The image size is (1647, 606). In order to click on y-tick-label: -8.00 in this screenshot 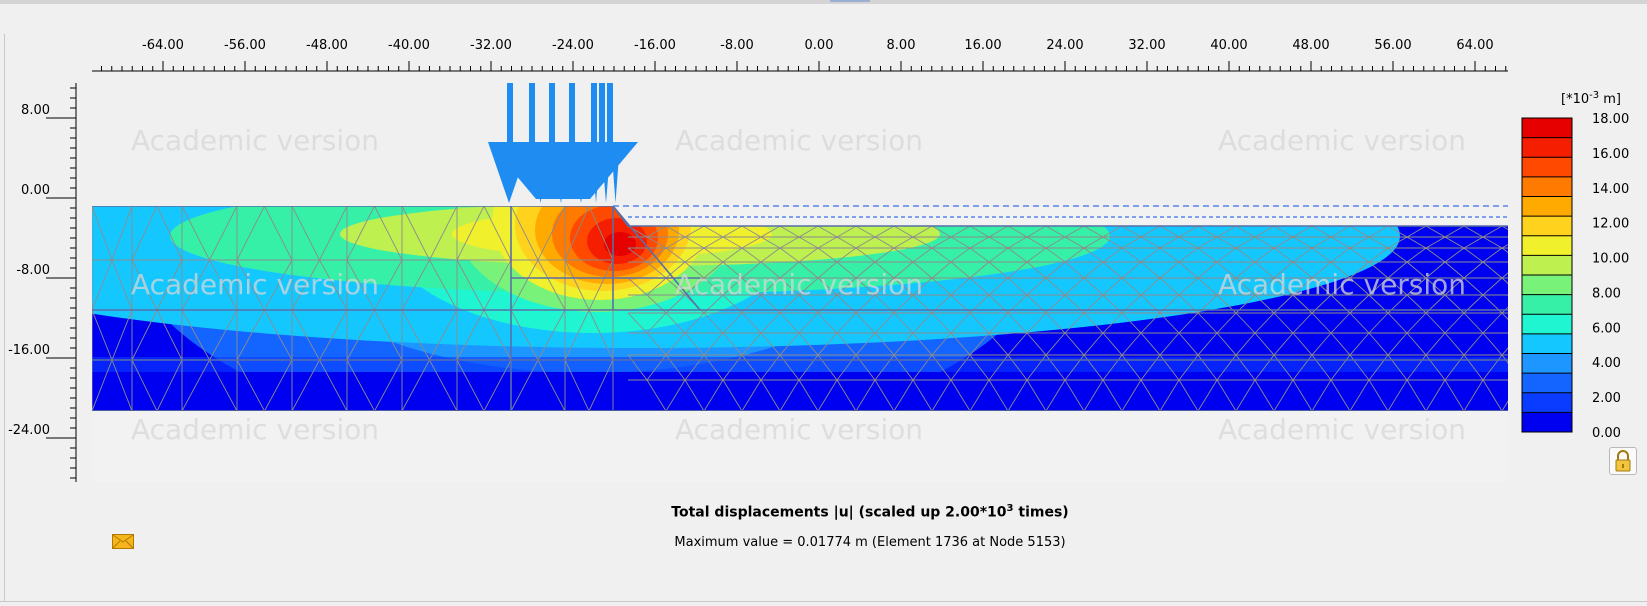, I will do `click(33, 270)`.